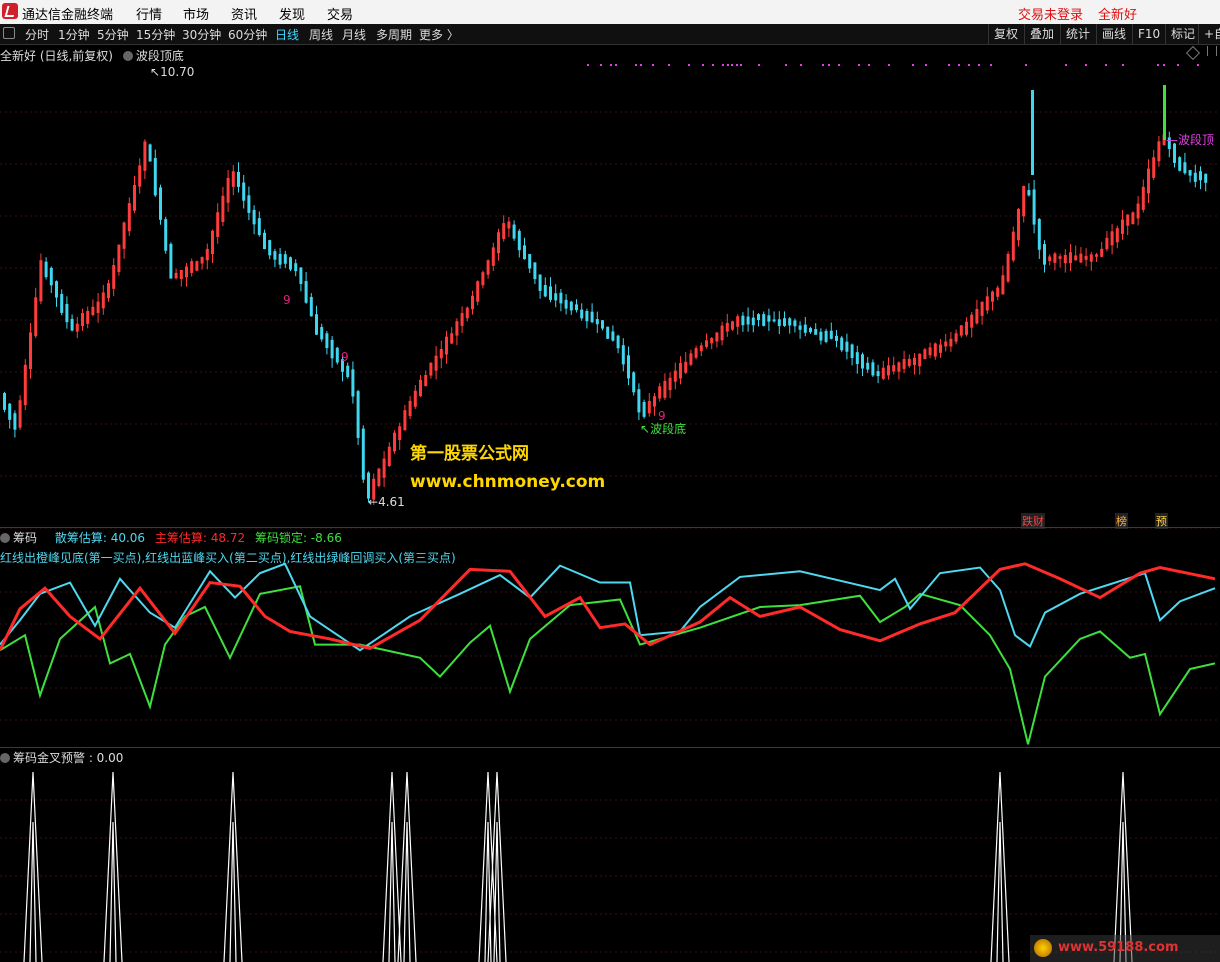 This screenshot has height=962, width=1220. What do you see at coordinates (9, 33) in the screenshot?
I see `sidebar-toggle-icon` at bounding box center [9, 33].